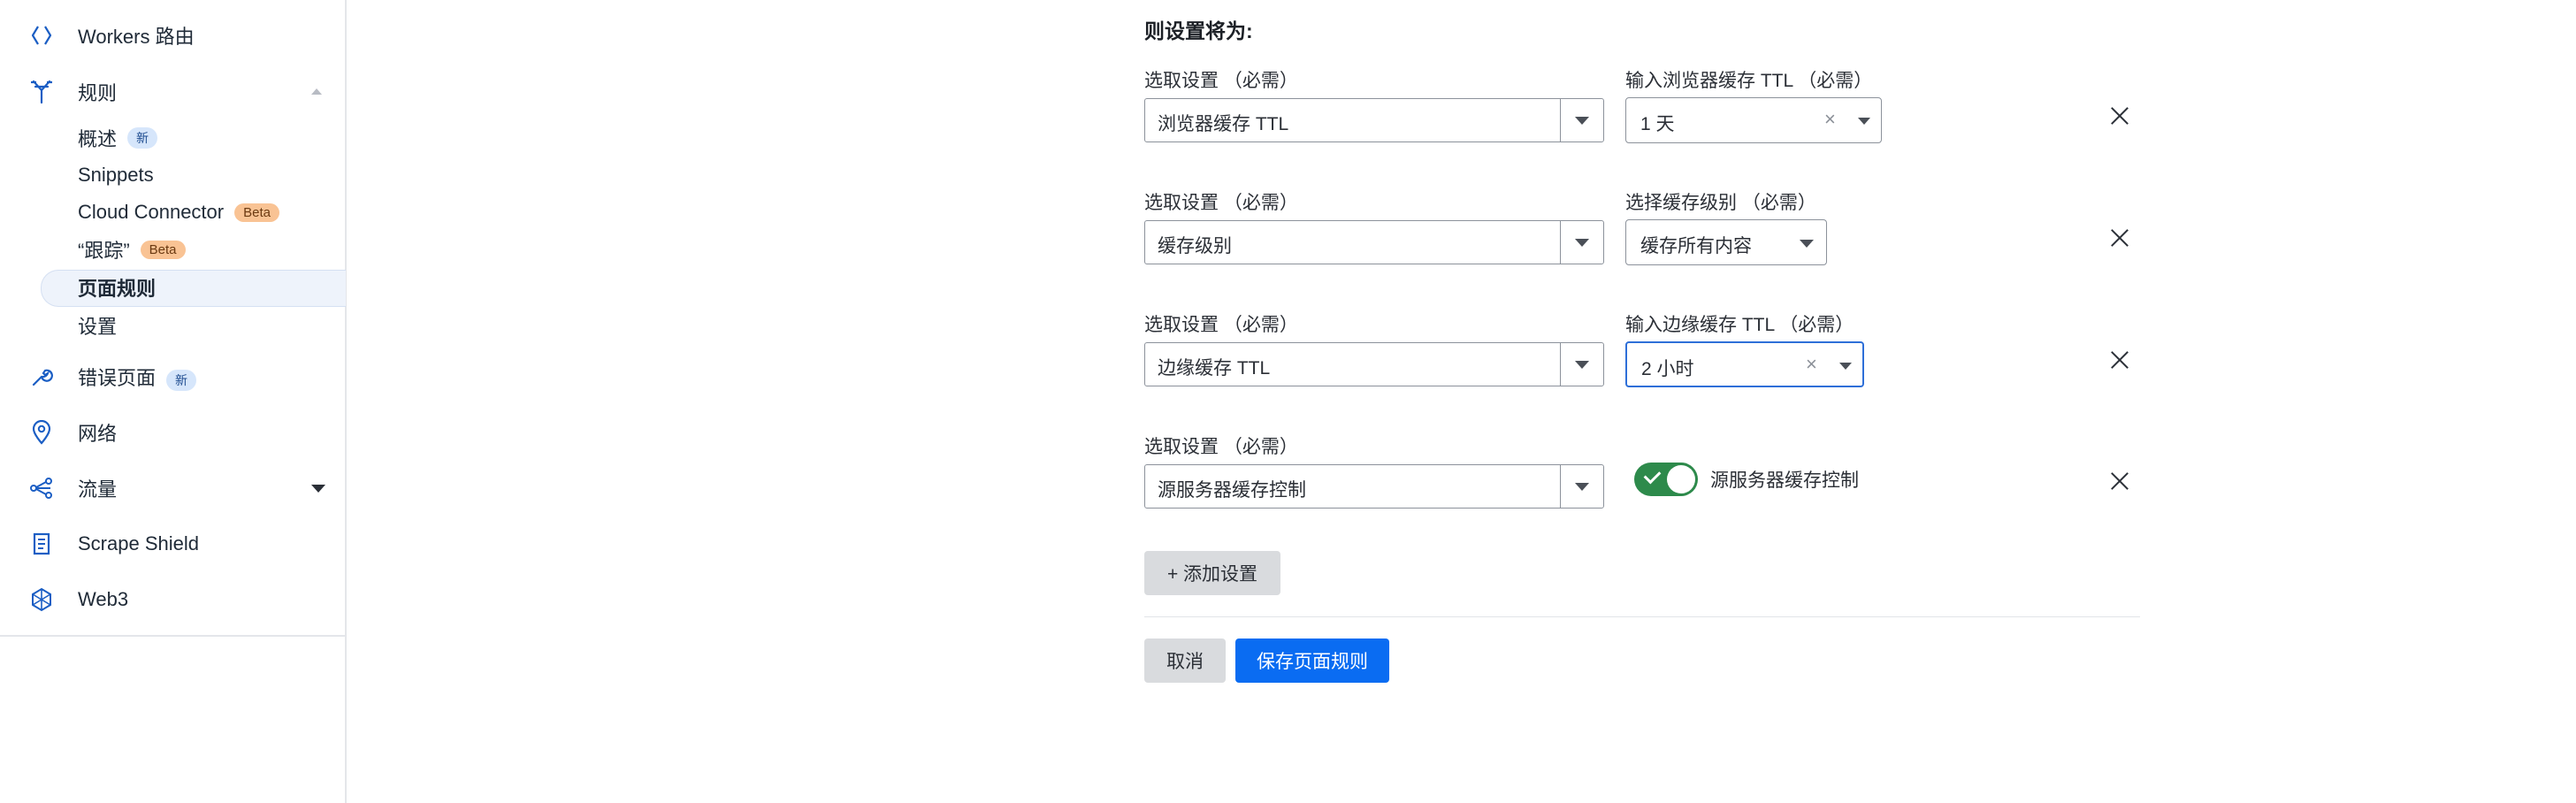  Describe the element at coordinates (137, 37) in the screenshot. I see `sidebar-item-label: Workers 路由` at that location.